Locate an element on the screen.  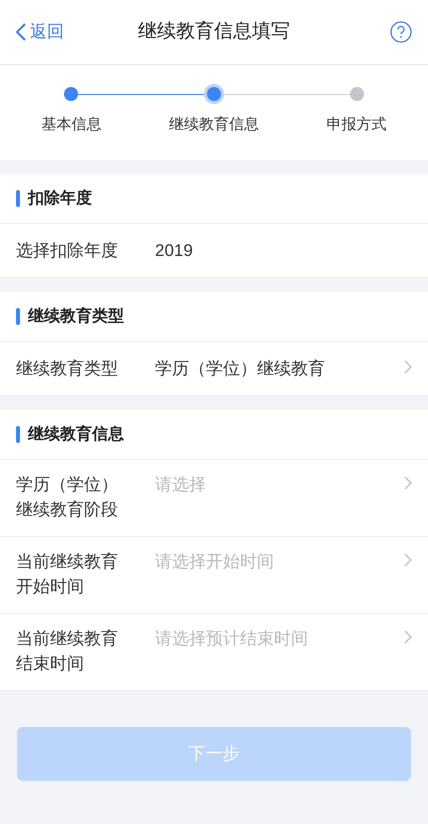
help-icon is located at coordinates (401, 32).